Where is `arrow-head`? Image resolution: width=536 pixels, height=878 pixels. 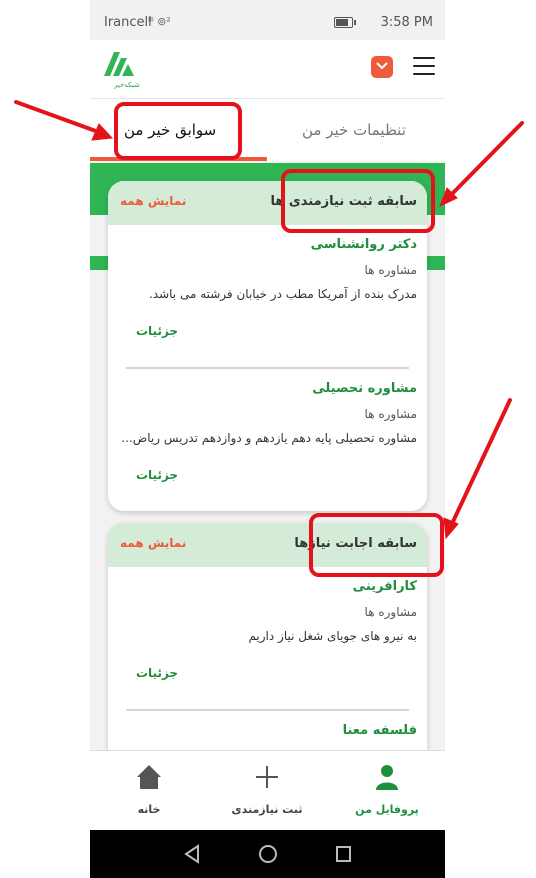
arrow-head is located at coordinates (451, 528).